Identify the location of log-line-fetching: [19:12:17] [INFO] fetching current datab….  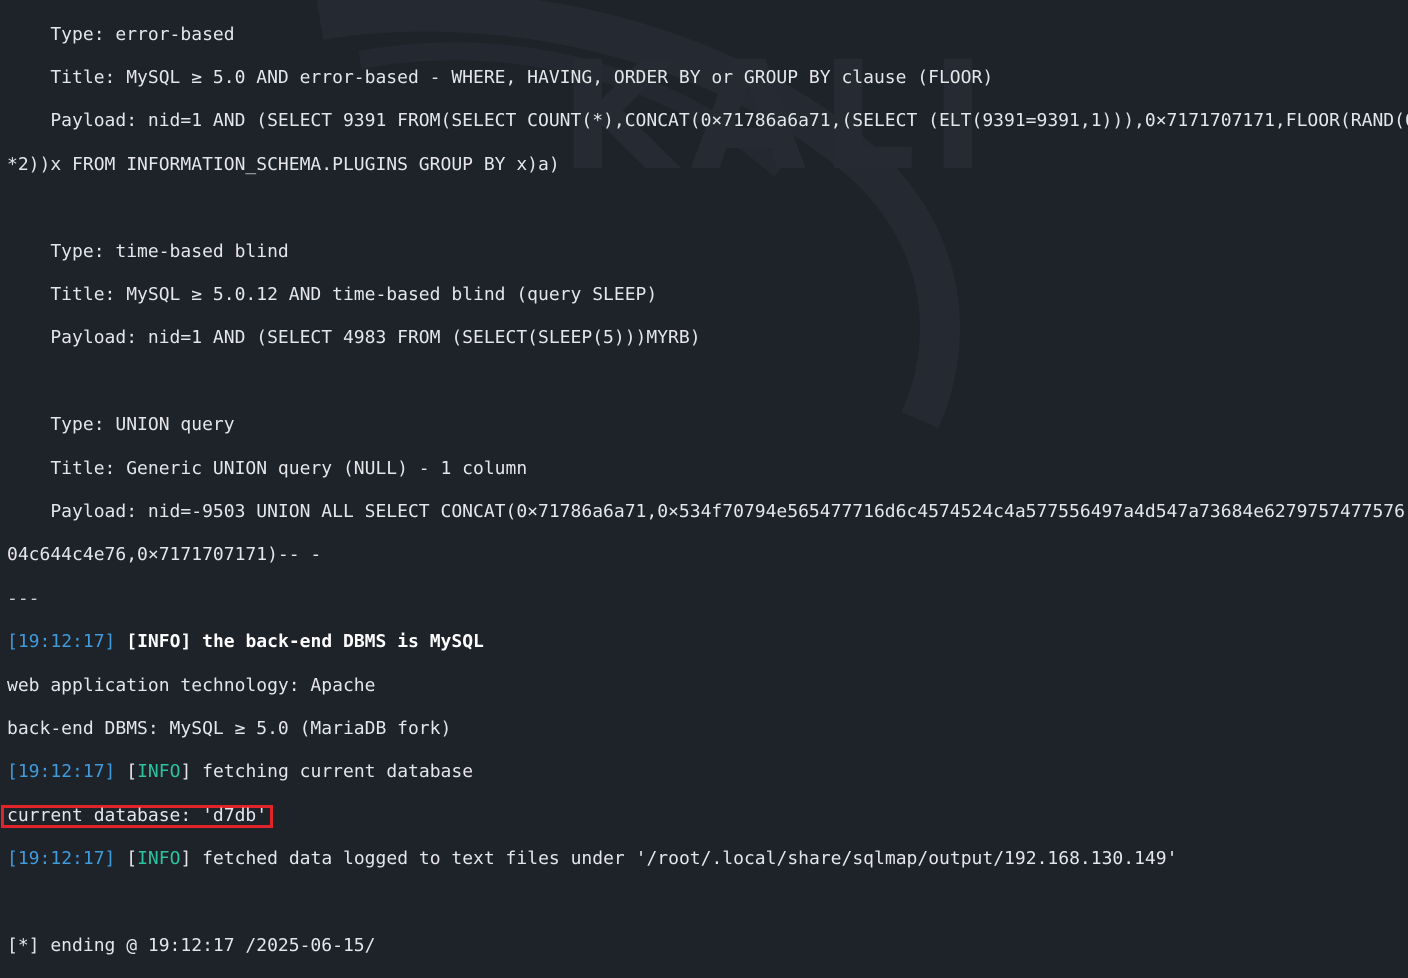
(240, 772).